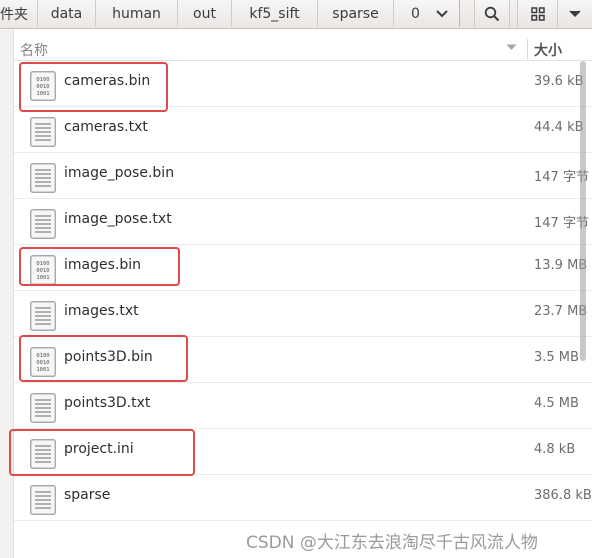  What do you see at coordinates (303, 268) in the screenshot?
I see `file-row: 0100 0010 1001 images.bin 13.9 MB` at bounding box center [303, 268].